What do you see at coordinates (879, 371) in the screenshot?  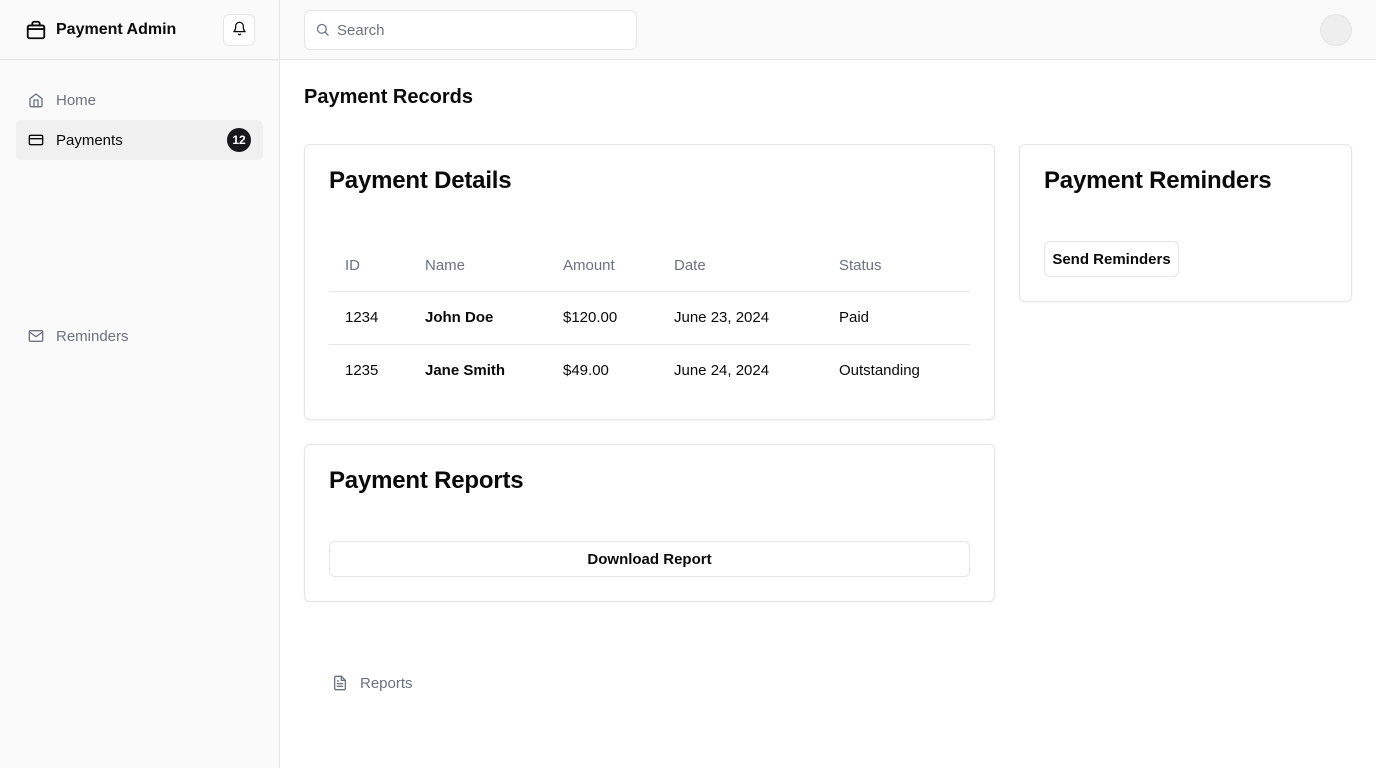 I see `cell-status: Outstanding` at bounding box center [879, 371].